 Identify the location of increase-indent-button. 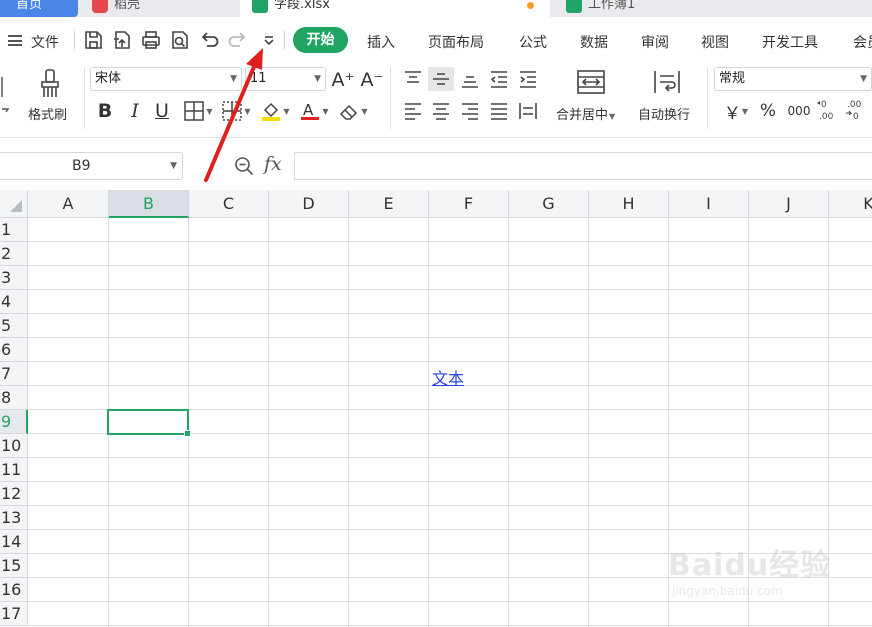
(528, 79).